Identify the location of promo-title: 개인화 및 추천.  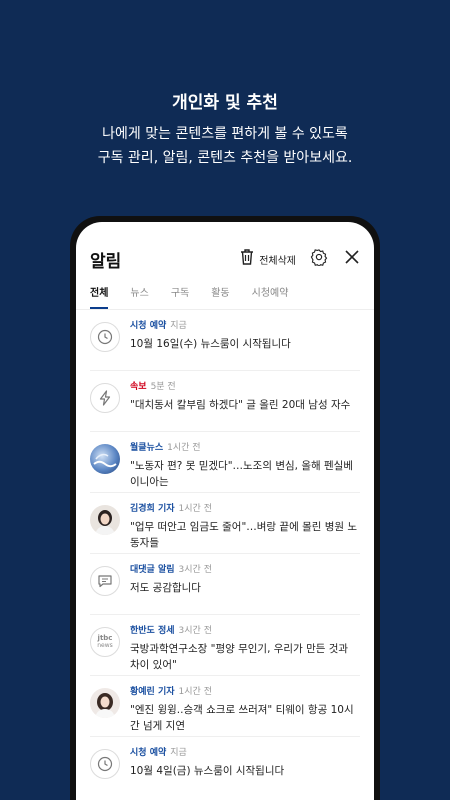
(225, 103).